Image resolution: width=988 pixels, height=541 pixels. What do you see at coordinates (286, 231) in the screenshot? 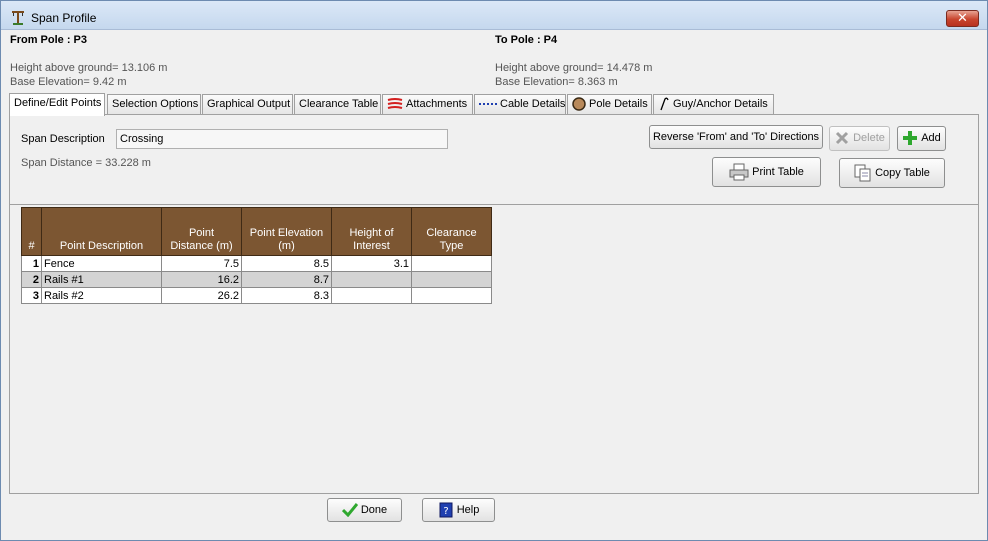
I see `column-header-elevation: Point Elevation (m)` at bounding box center [286, 231].